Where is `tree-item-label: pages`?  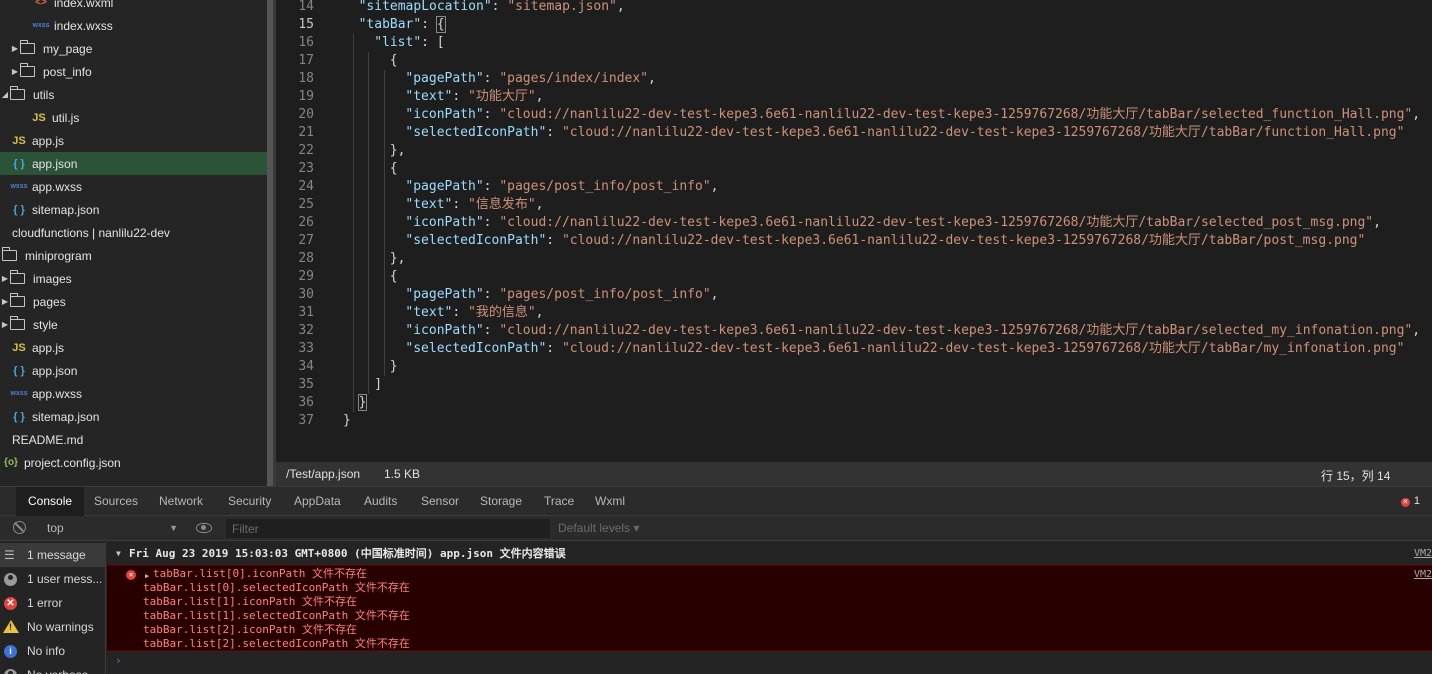 tree-item-label: pages is located at coordinates (49, 301).